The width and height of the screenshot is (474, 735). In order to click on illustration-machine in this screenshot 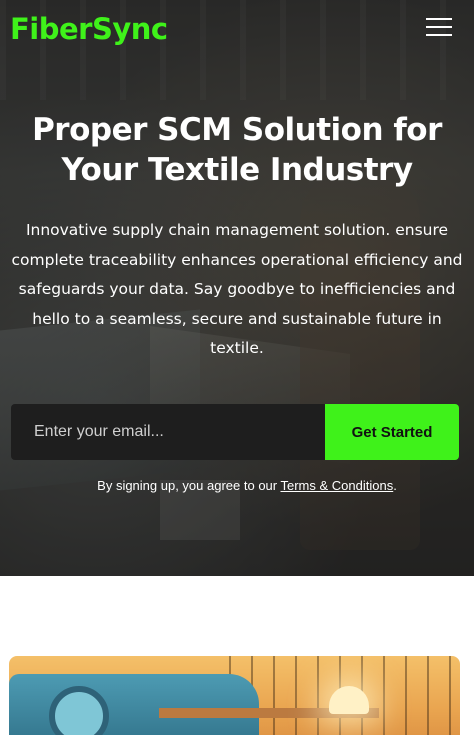, I will do `click(134, 704)`.